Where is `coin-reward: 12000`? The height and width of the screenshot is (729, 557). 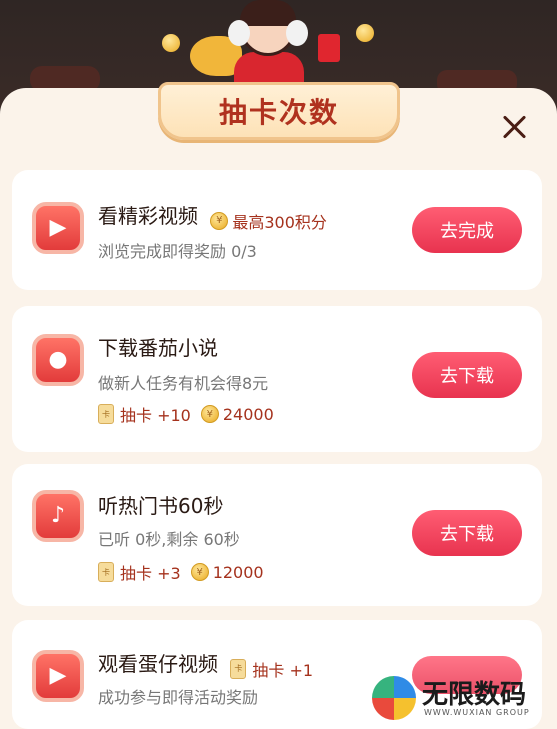
coin-reward: 12000 is located at coordinates (238, 572).